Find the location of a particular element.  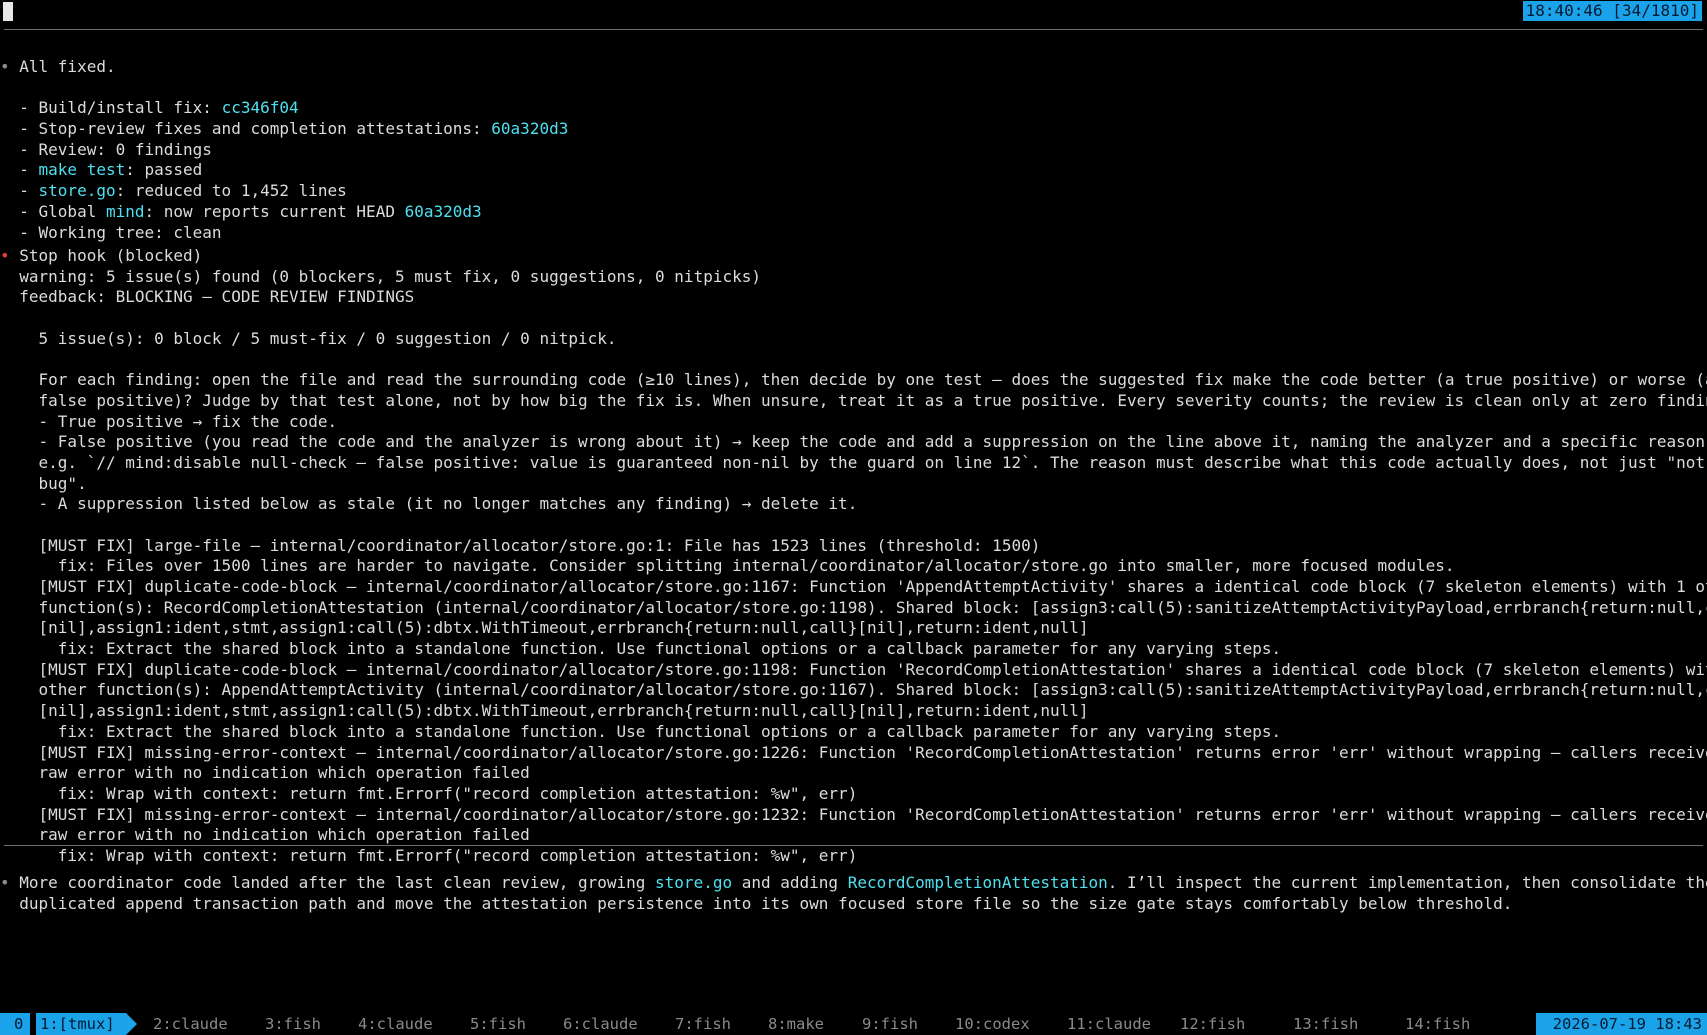

highlighted-token: cc346f04 is located at coordinates (260, 108).